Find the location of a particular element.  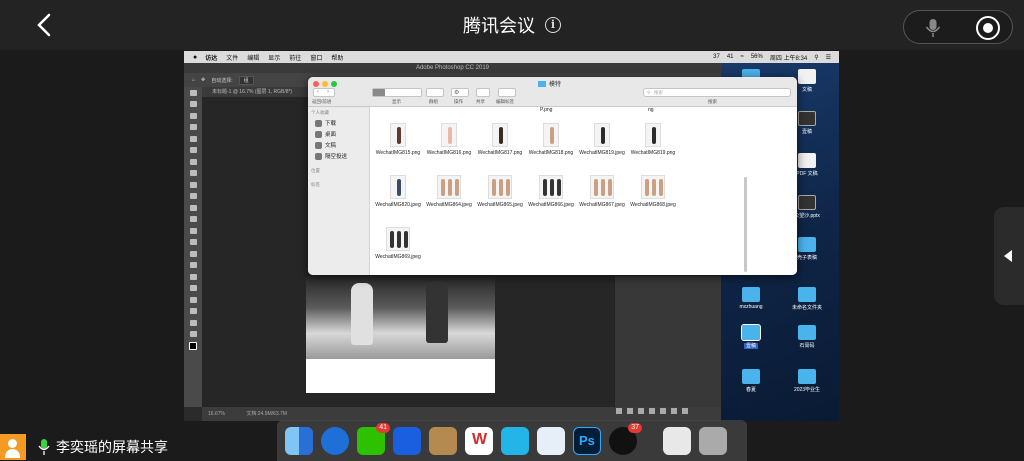

trash-dock-icon is located at coordinates (713, 440).